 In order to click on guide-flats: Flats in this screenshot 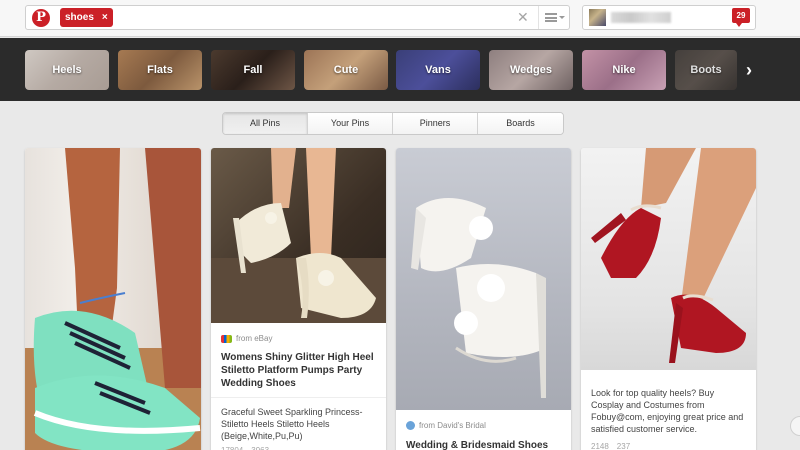, I will do `click(160, 70)`.